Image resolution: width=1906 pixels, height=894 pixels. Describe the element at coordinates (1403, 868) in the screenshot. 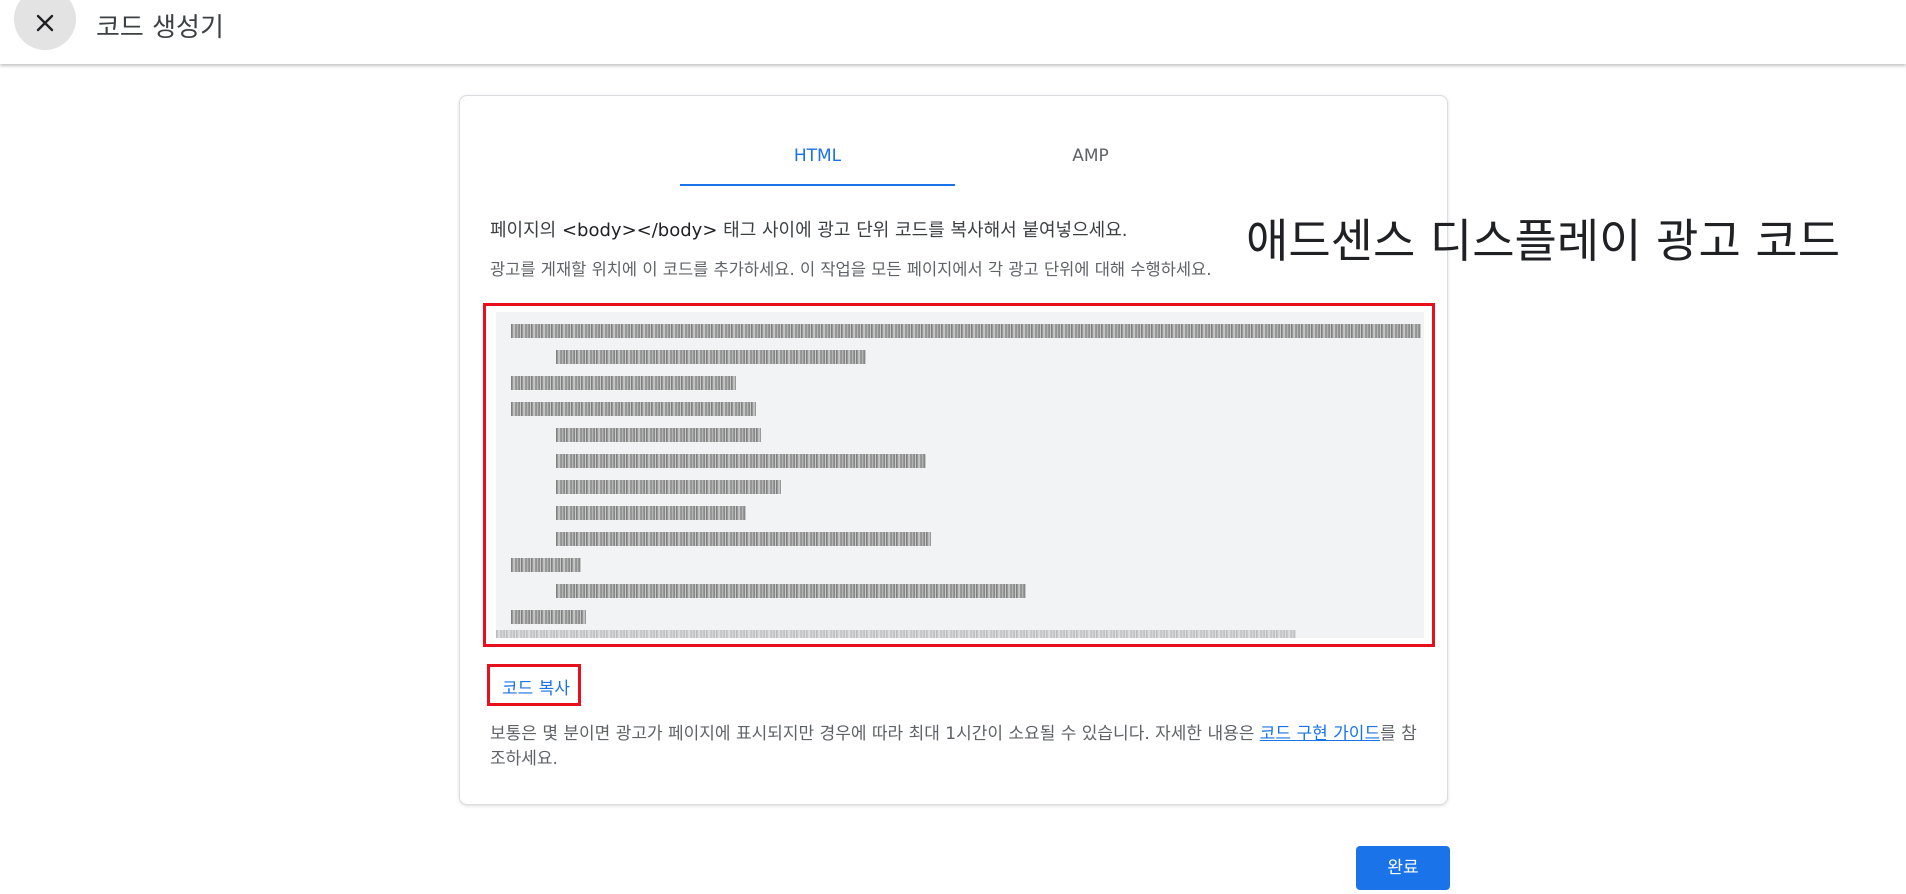

I see `done-button: 완료` at that location.